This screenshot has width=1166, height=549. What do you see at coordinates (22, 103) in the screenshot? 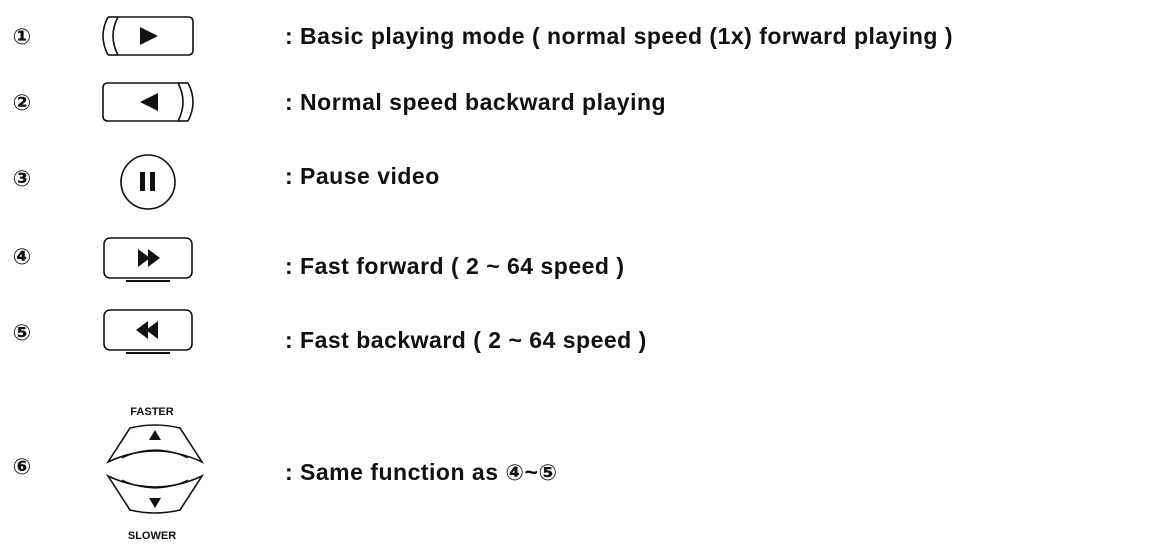
I see `step-number-2: ②` at bounding box center [22, 103].